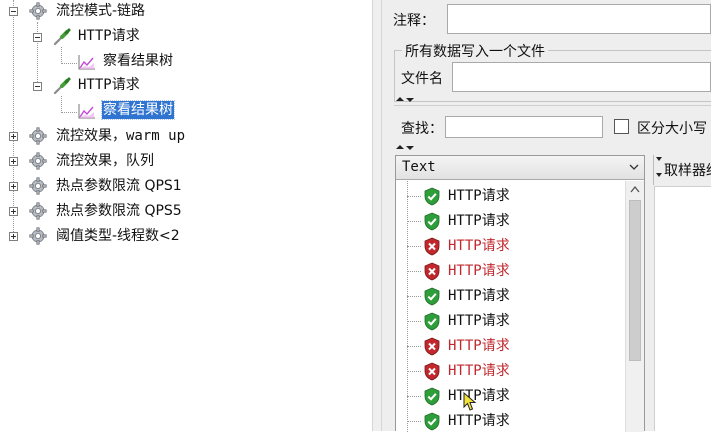 This screenshot has height=435, width=711. What do you see at coordinates (138, 61) in the screenshot?
I see `tree-item-label: 察看结果树` at bounding box center [138, 61].